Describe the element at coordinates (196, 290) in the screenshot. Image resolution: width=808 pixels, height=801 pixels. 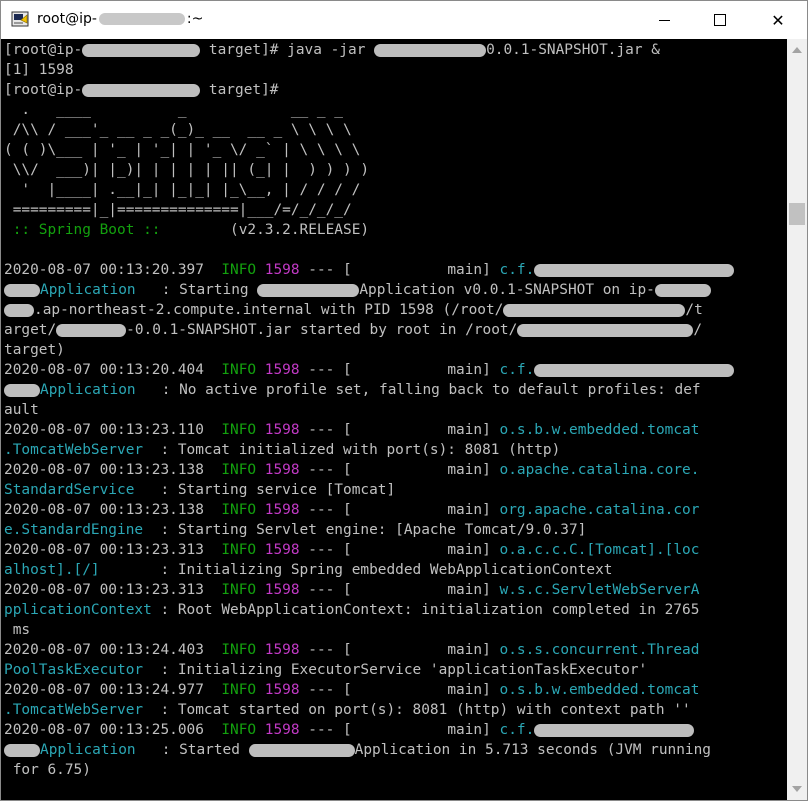
I see `terminal-text: : Starting` at that location.